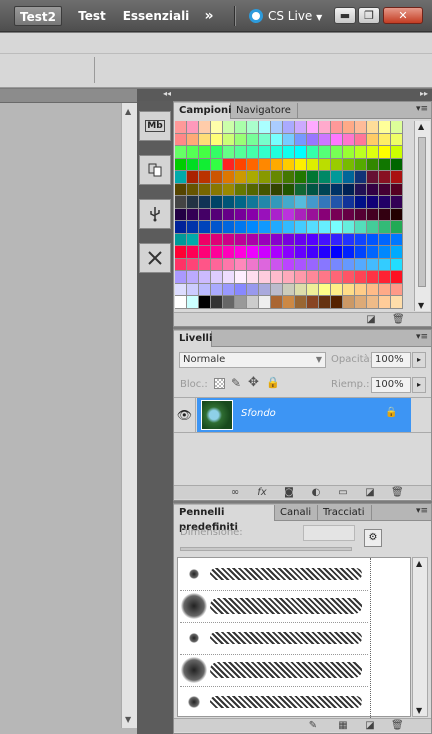 This screenshot has width=432, height=734. What do you see at coordinates (156, 16) in the screenshot?
I see `workspace-tab-essenziali: Essenziali` at bounding box center [156, 16].